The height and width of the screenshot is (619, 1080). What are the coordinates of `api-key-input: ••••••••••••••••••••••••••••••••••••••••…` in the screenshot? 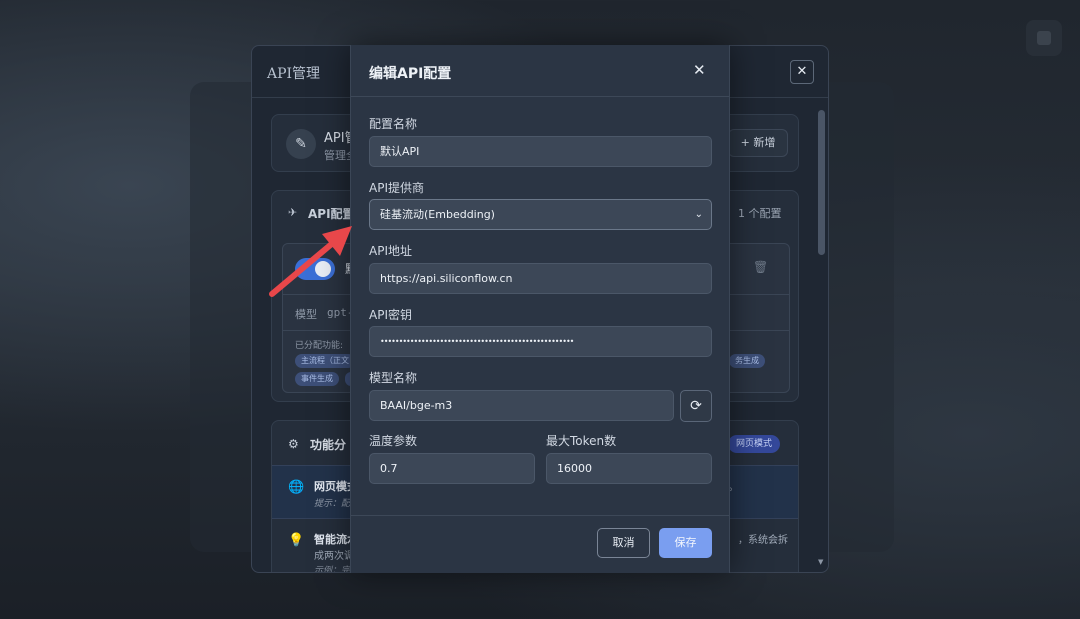 It's located at (540, 341).